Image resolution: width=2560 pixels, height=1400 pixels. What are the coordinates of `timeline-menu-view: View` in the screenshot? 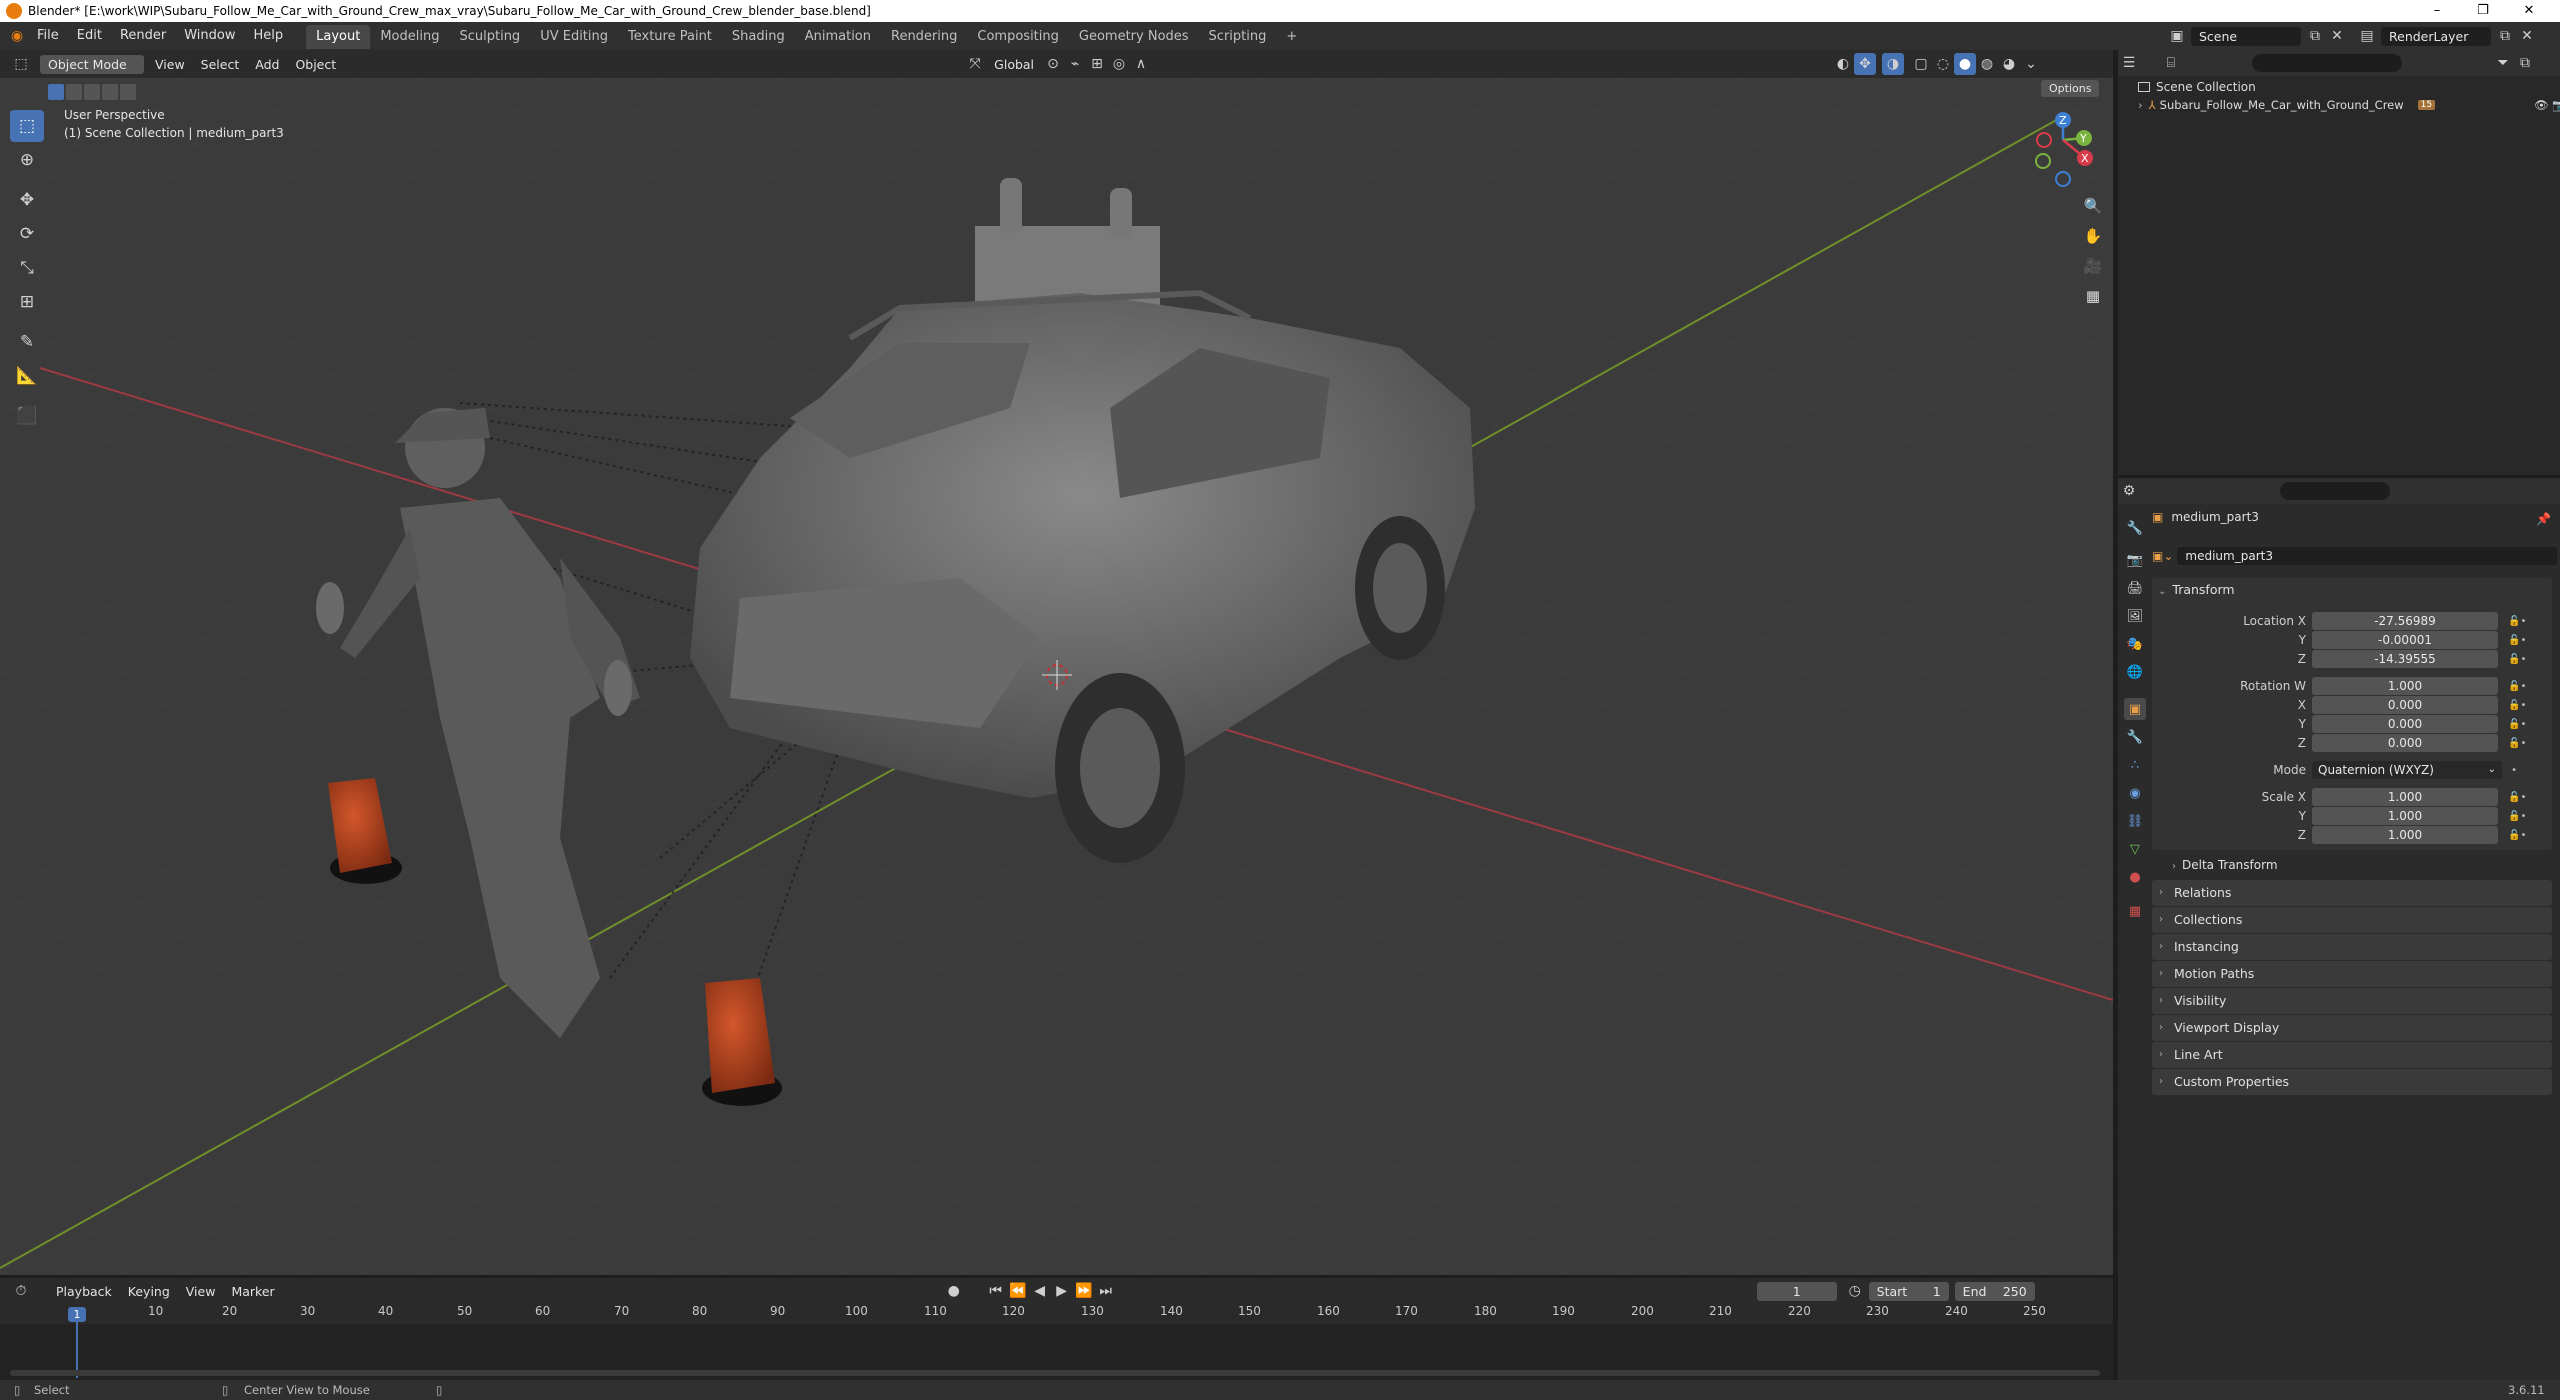 It's located at (201, 1291).